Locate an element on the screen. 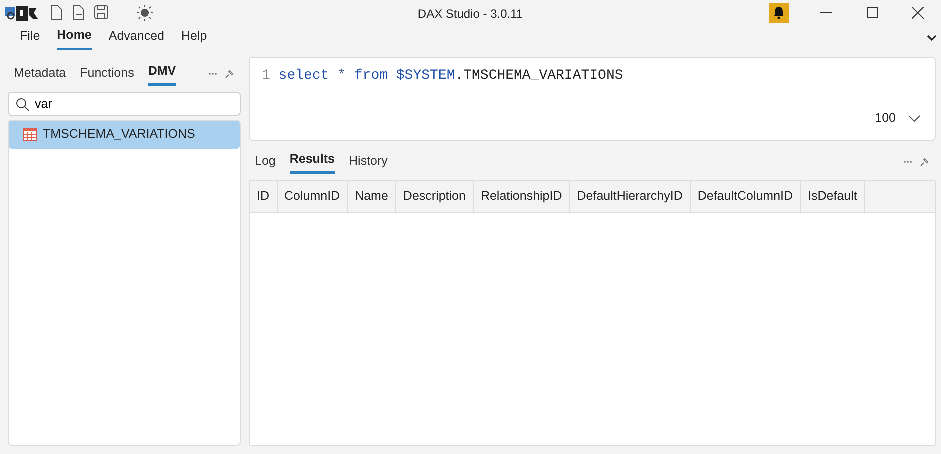  column-header: Name is located at coordinates (372, 196).